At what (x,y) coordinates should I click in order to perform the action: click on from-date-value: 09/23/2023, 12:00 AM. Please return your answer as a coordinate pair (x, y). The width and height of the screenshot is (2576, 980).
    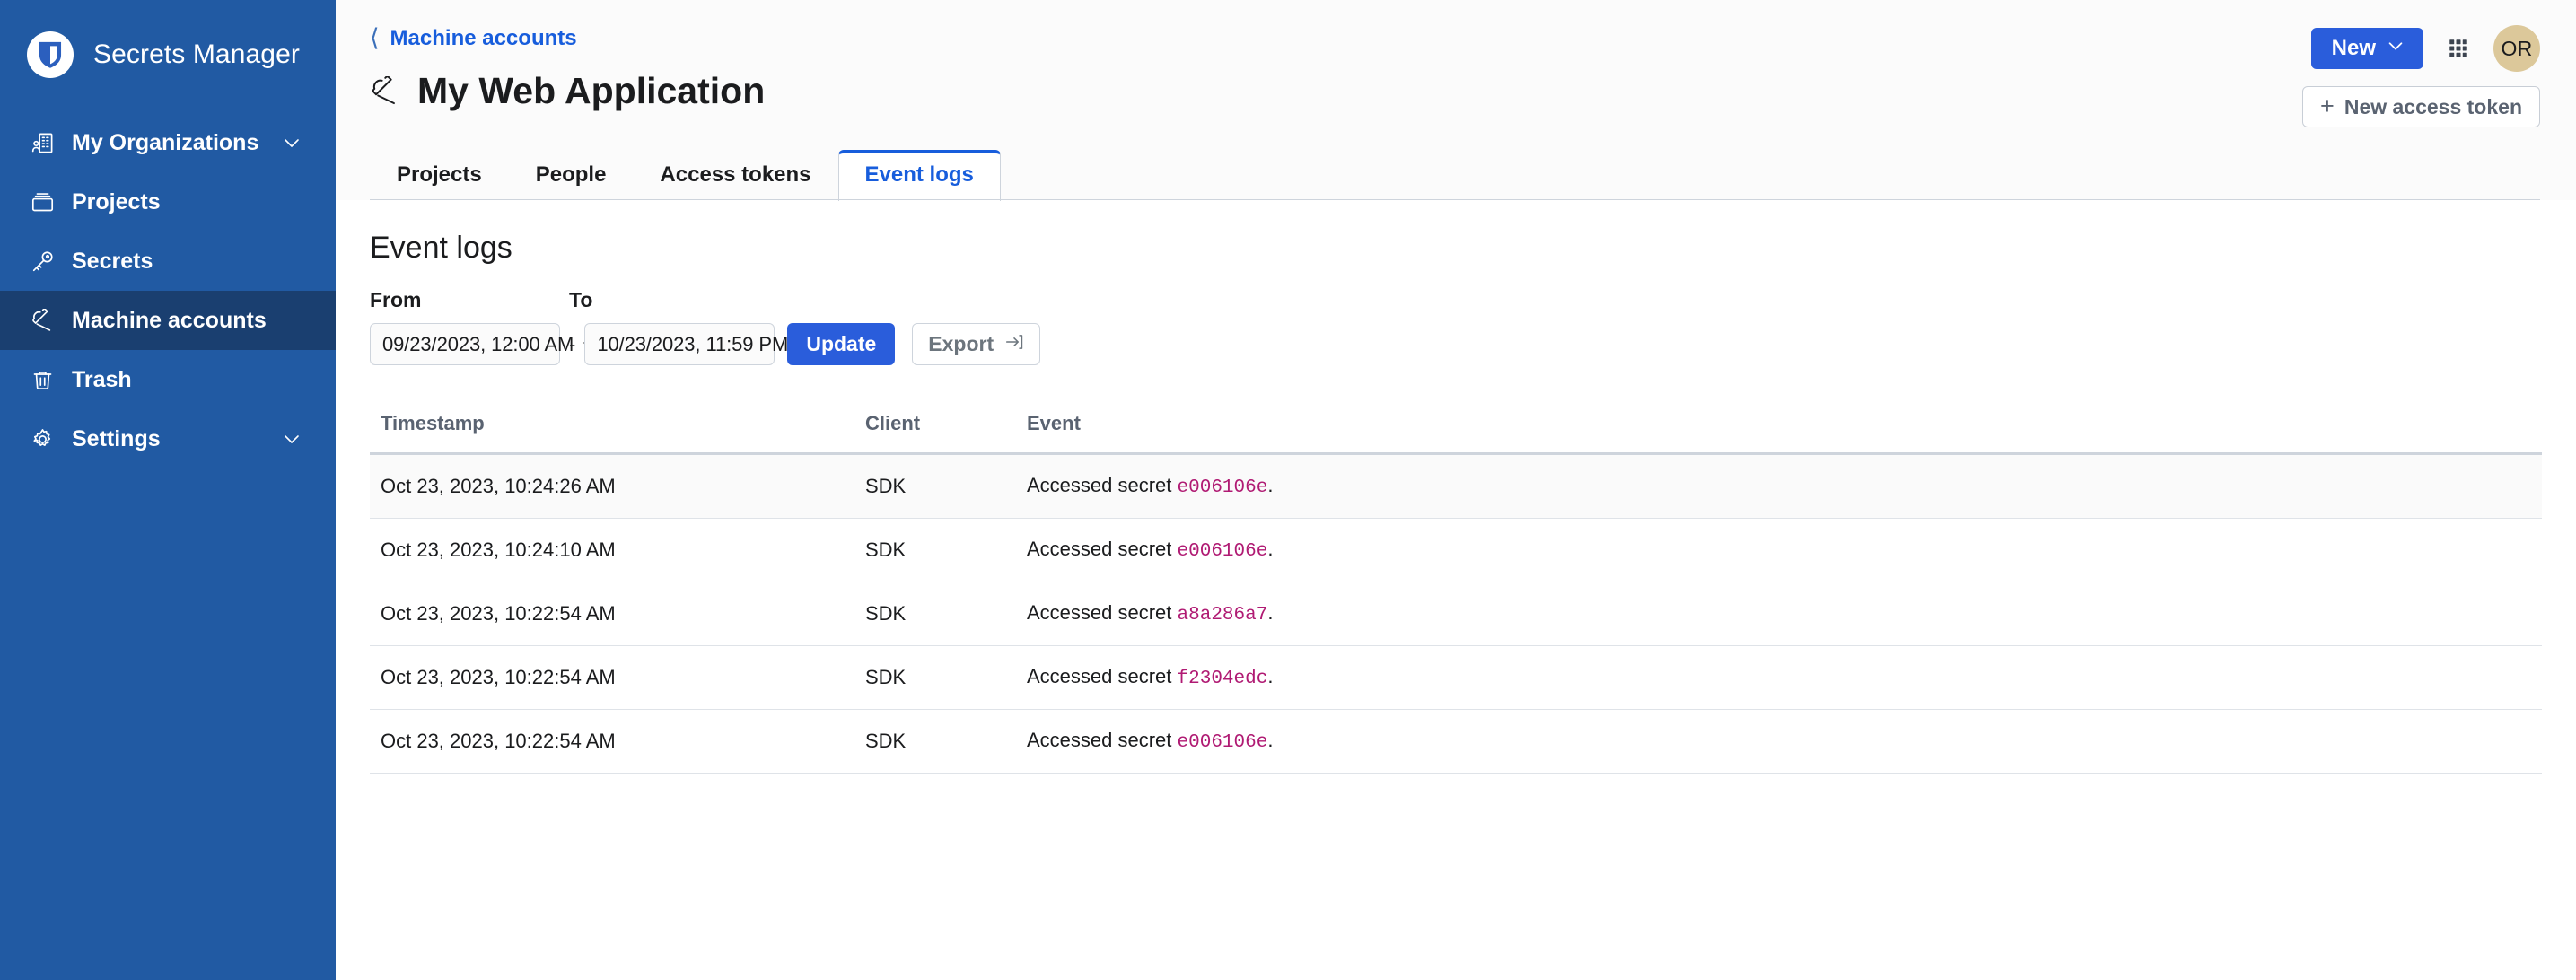
    Looking at the image, I should click on (478, 343).